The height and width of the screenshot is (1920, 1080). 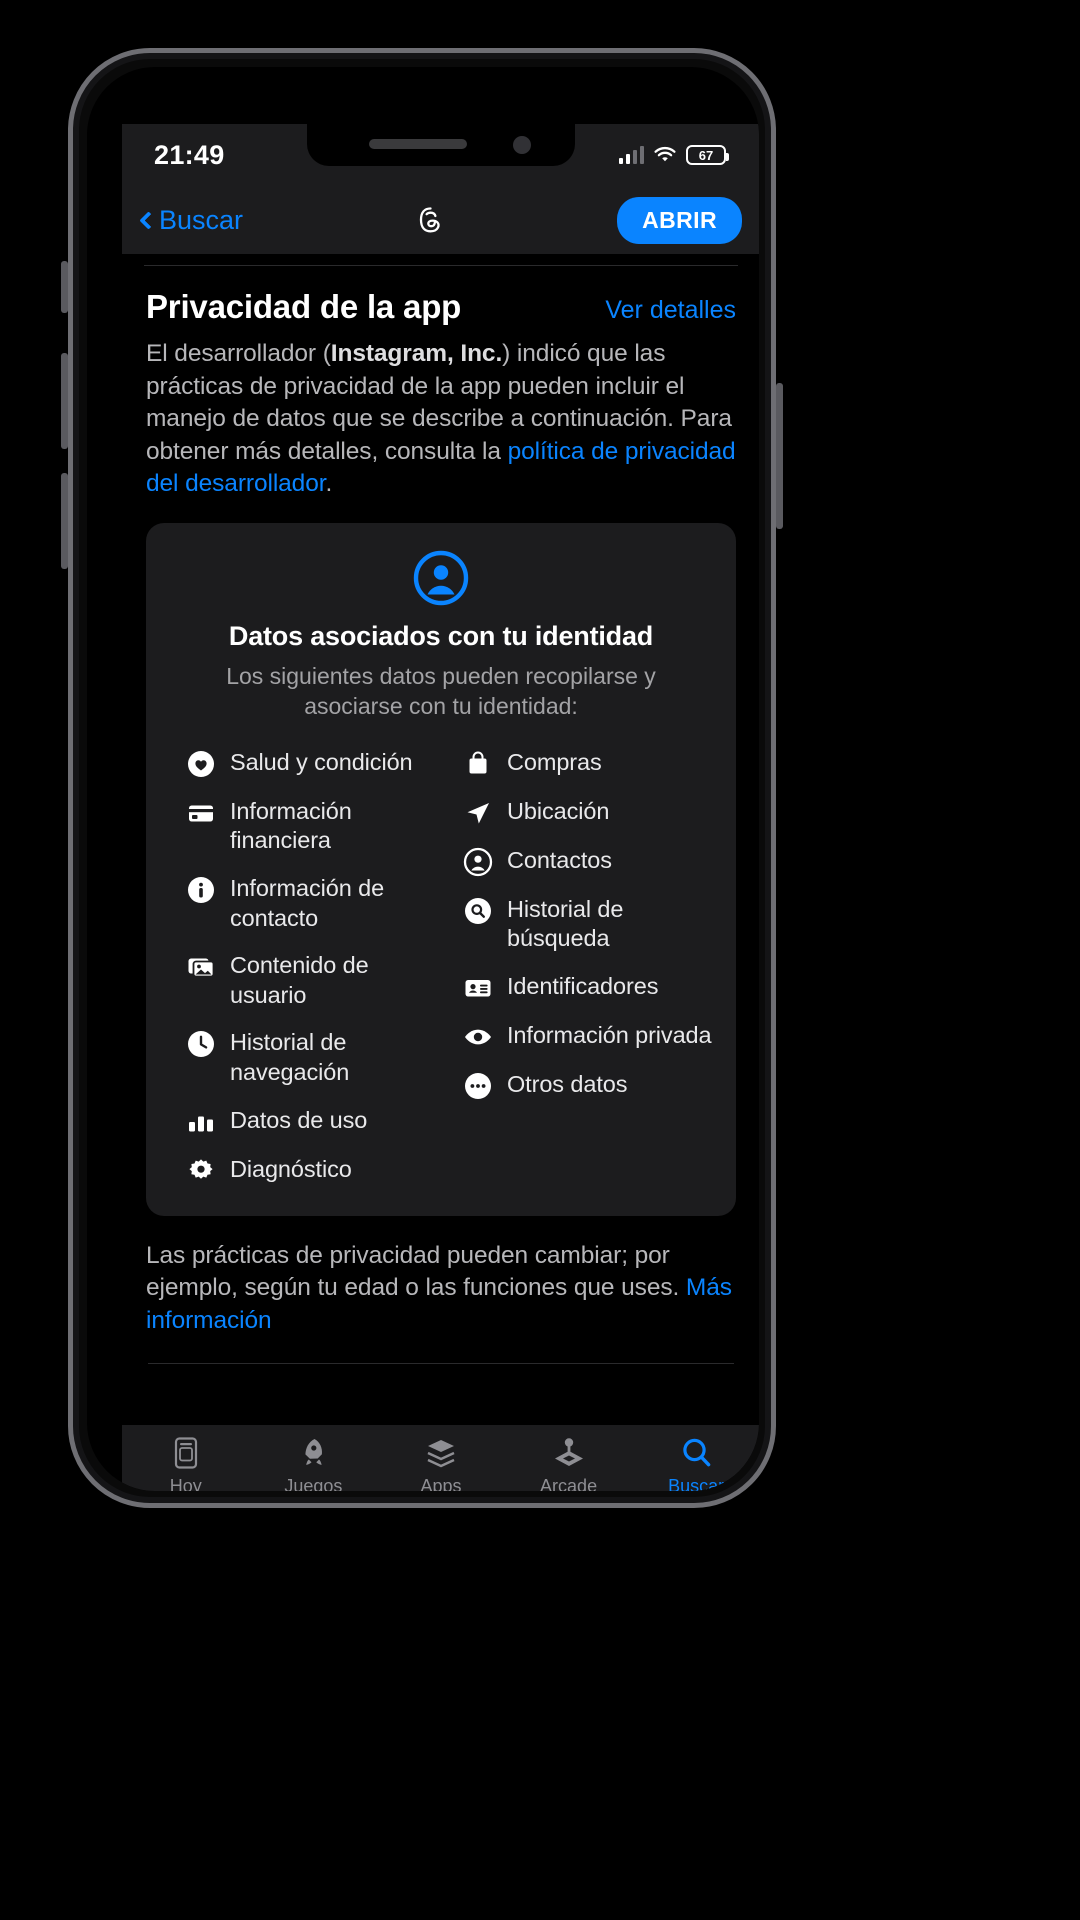 I want to click on status-clock: 21:49, so click(x=189, y=154).